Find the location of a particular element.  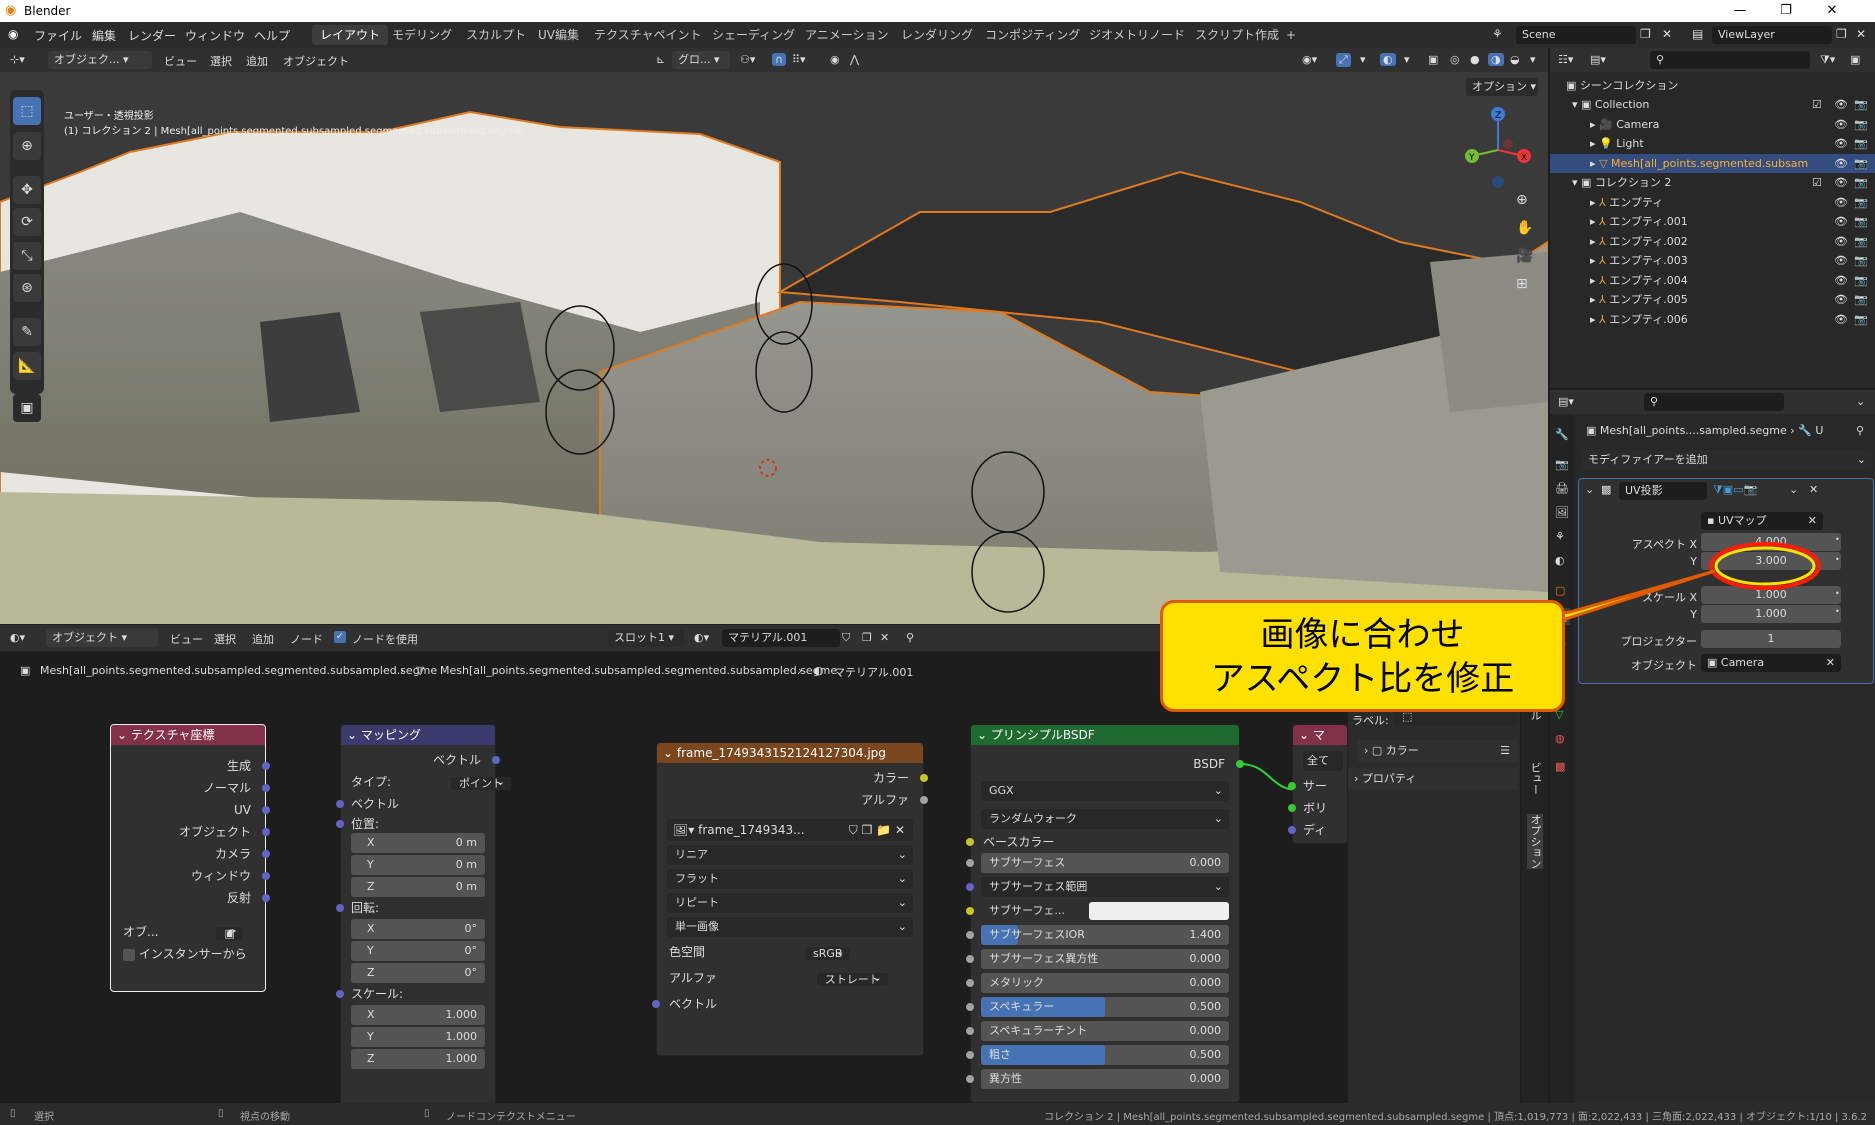

expand-arrow-icon: ▸ is located at coordinates (1594, 241).